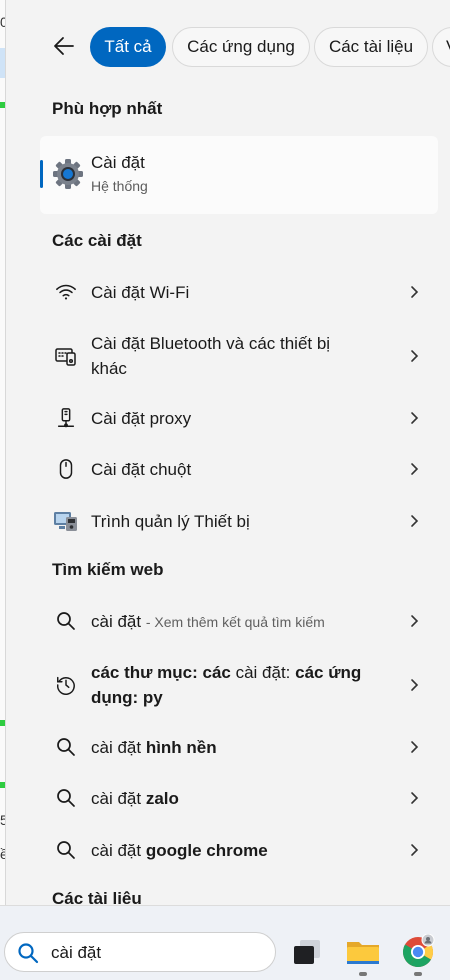 This screenshot has height=980, width=450. Describe the element at coordinates (308, 952) in the screenshot. I see `task-view-icon` at that location.